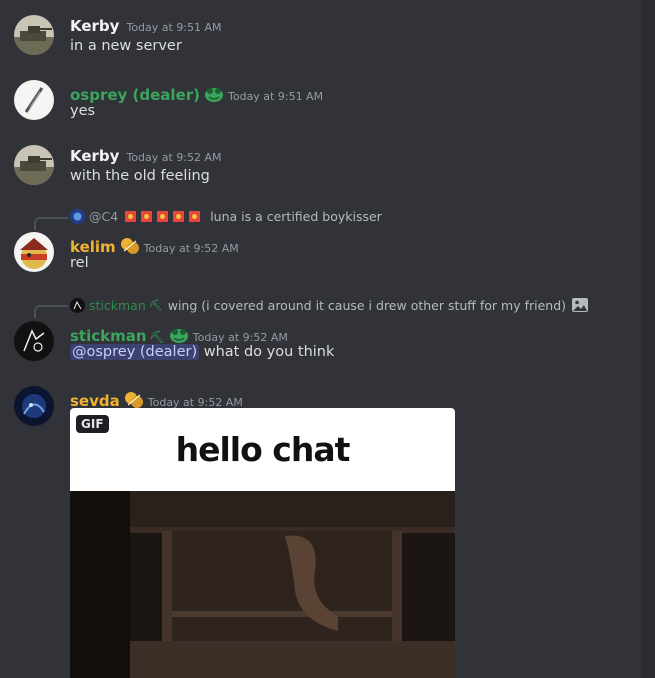 This screenshot has width=655, height=678. I want to click on image-icon, so click(580, 305).